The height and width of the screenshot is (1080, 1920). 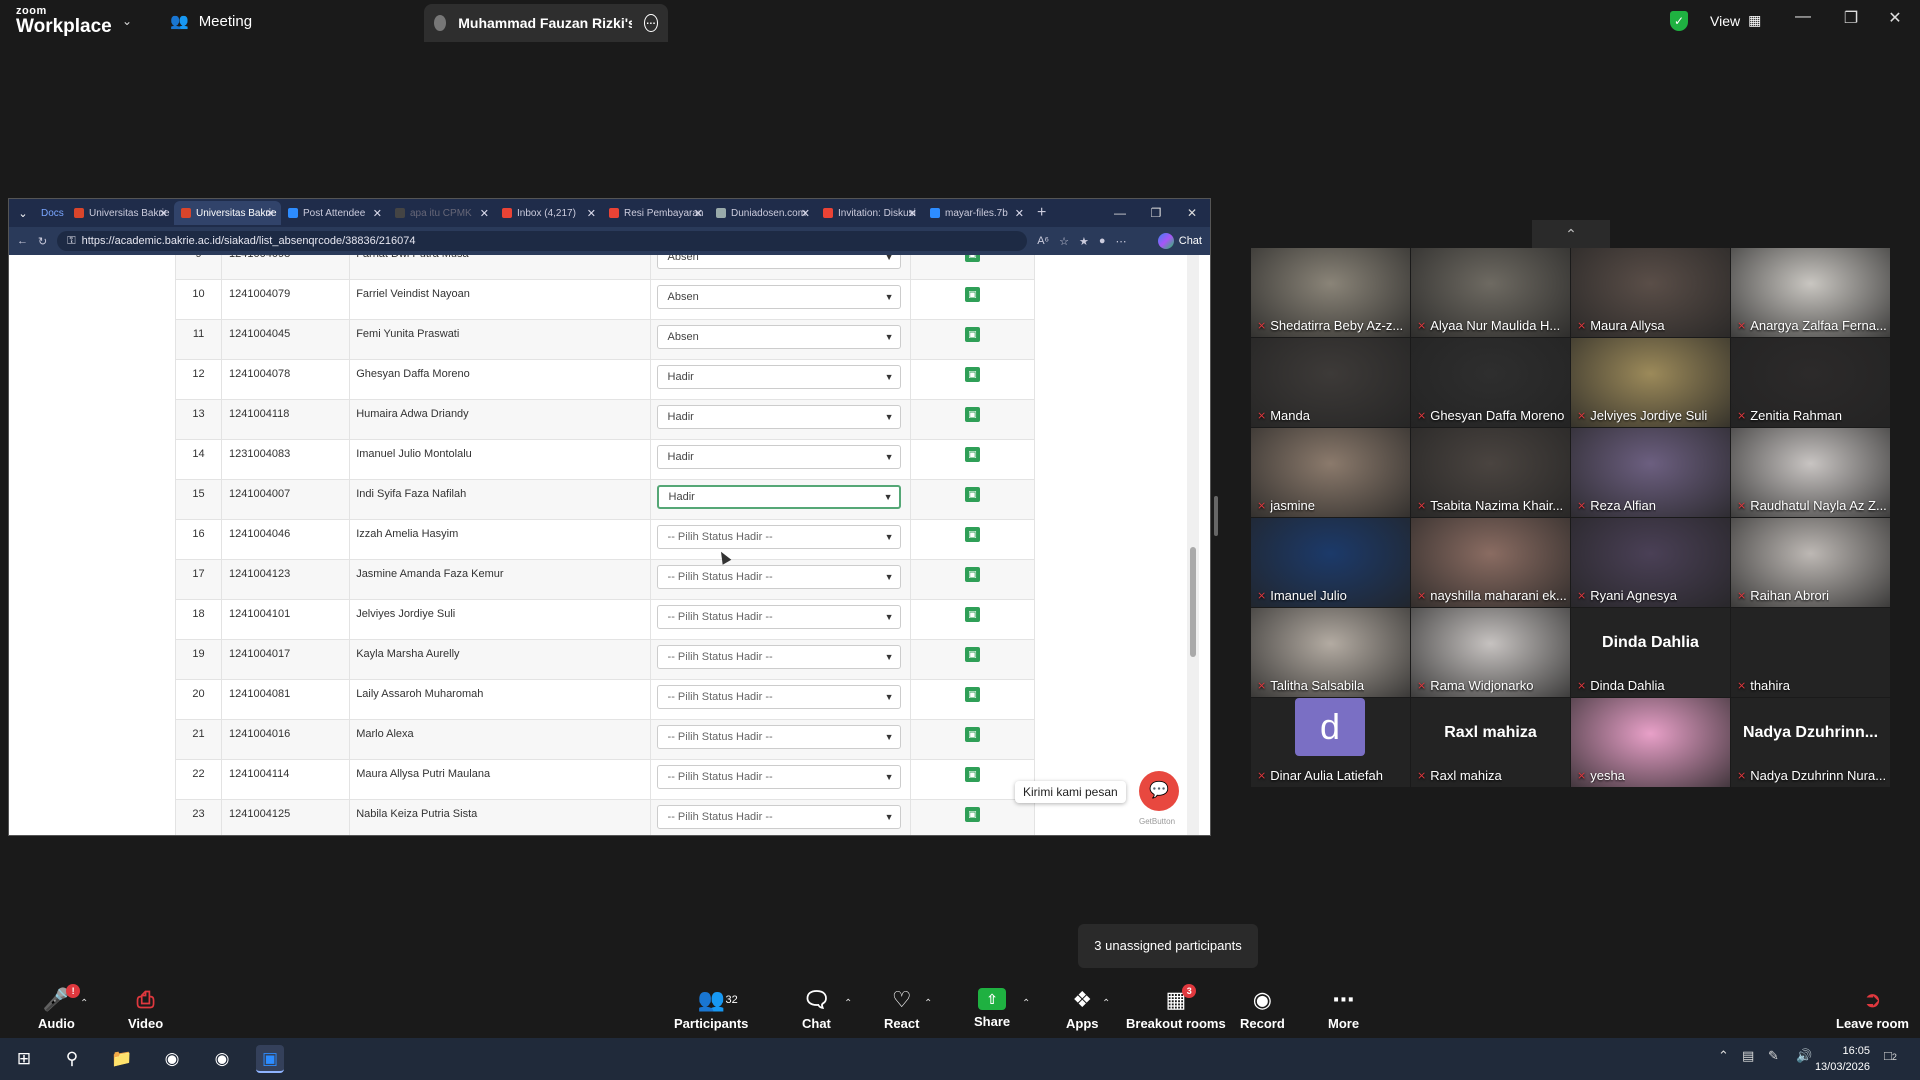 I want to click on tab-docs: Docs, so click(x=52, y=213).